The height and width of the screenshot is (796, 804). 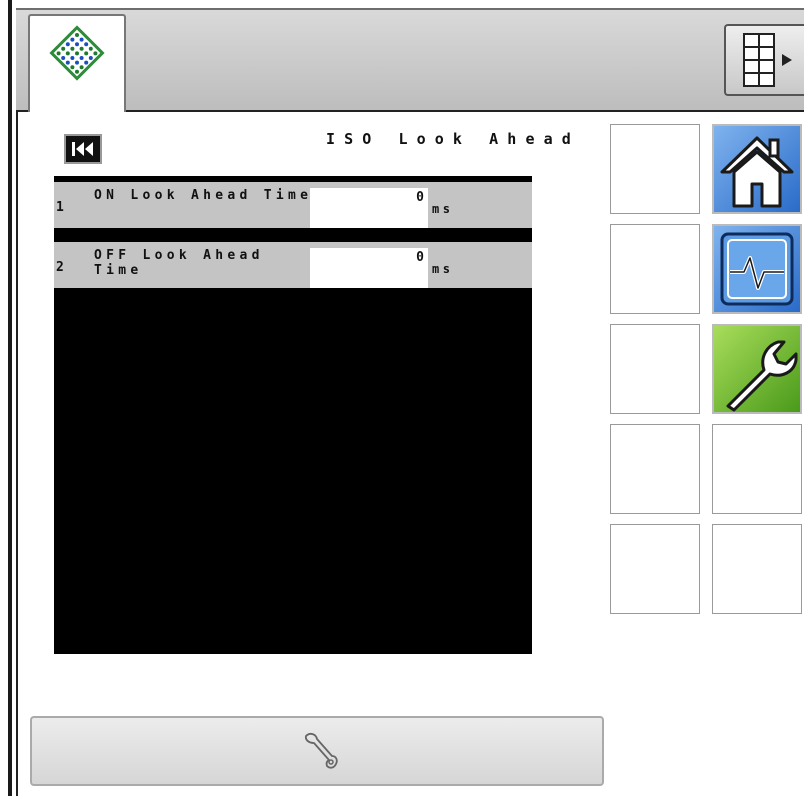 What do you see at coordinates (369, 268) in the screenshot?
I see `off-look-ahead-input: 0` at bounding box center [369, 268].